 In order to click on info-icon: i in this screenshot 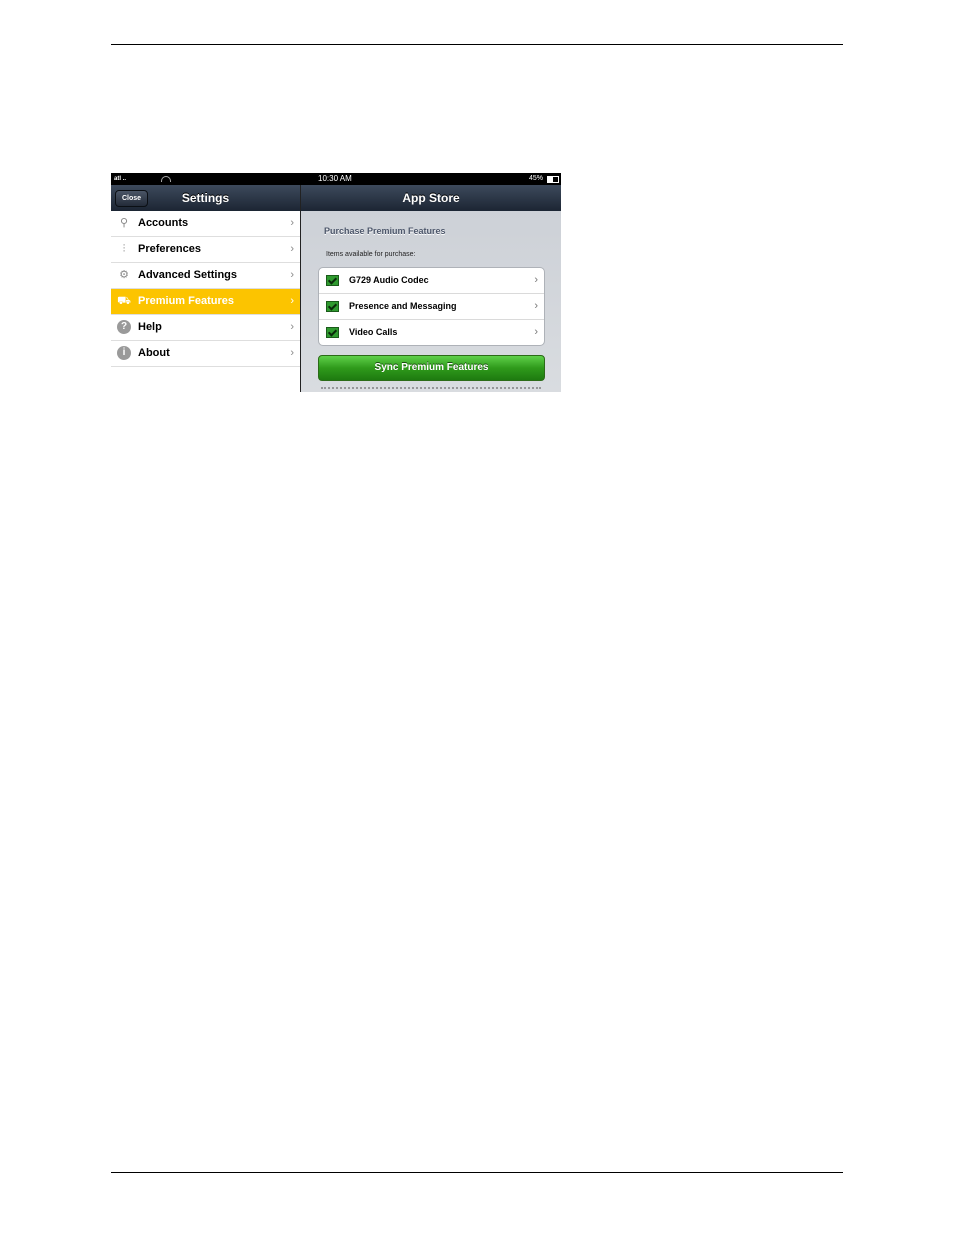, I will do `click(124, 353)`.